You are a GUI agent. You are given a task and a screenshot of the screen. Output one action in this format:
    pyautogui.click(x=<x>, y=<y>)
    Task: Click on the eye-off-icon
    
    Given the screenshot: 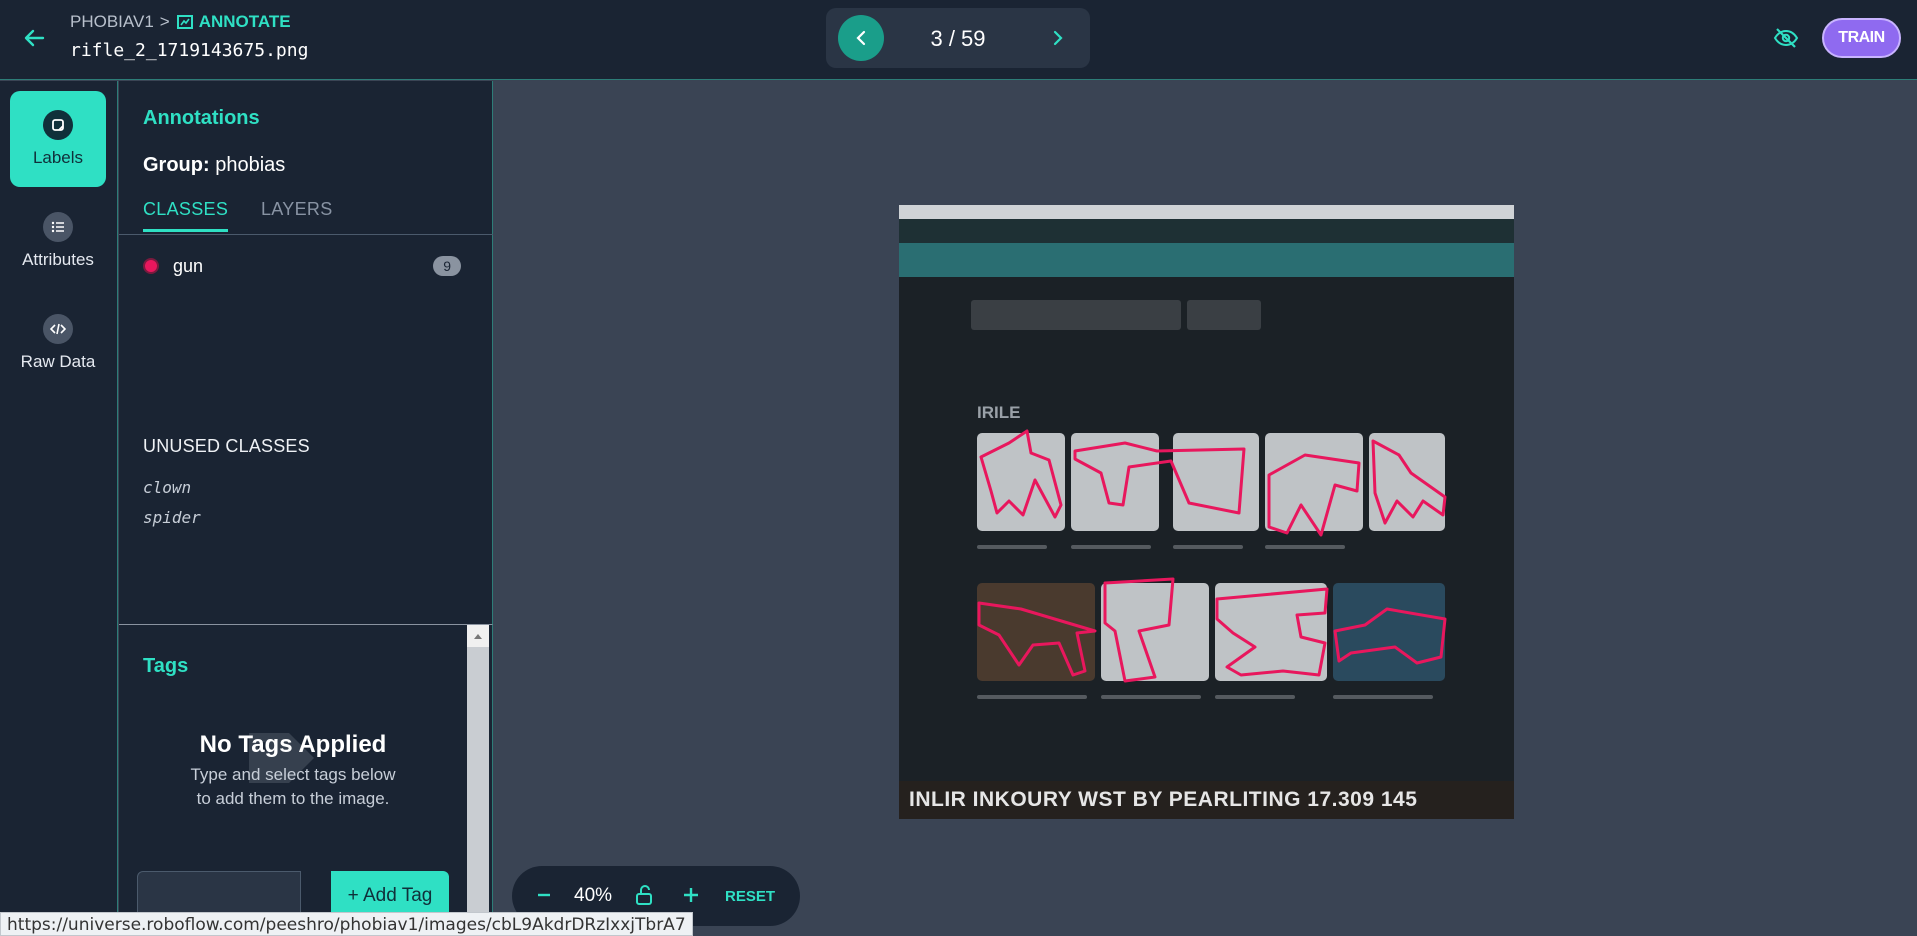 What is the action you would take?
    pyautogui.click(x=1786, y=38)
    